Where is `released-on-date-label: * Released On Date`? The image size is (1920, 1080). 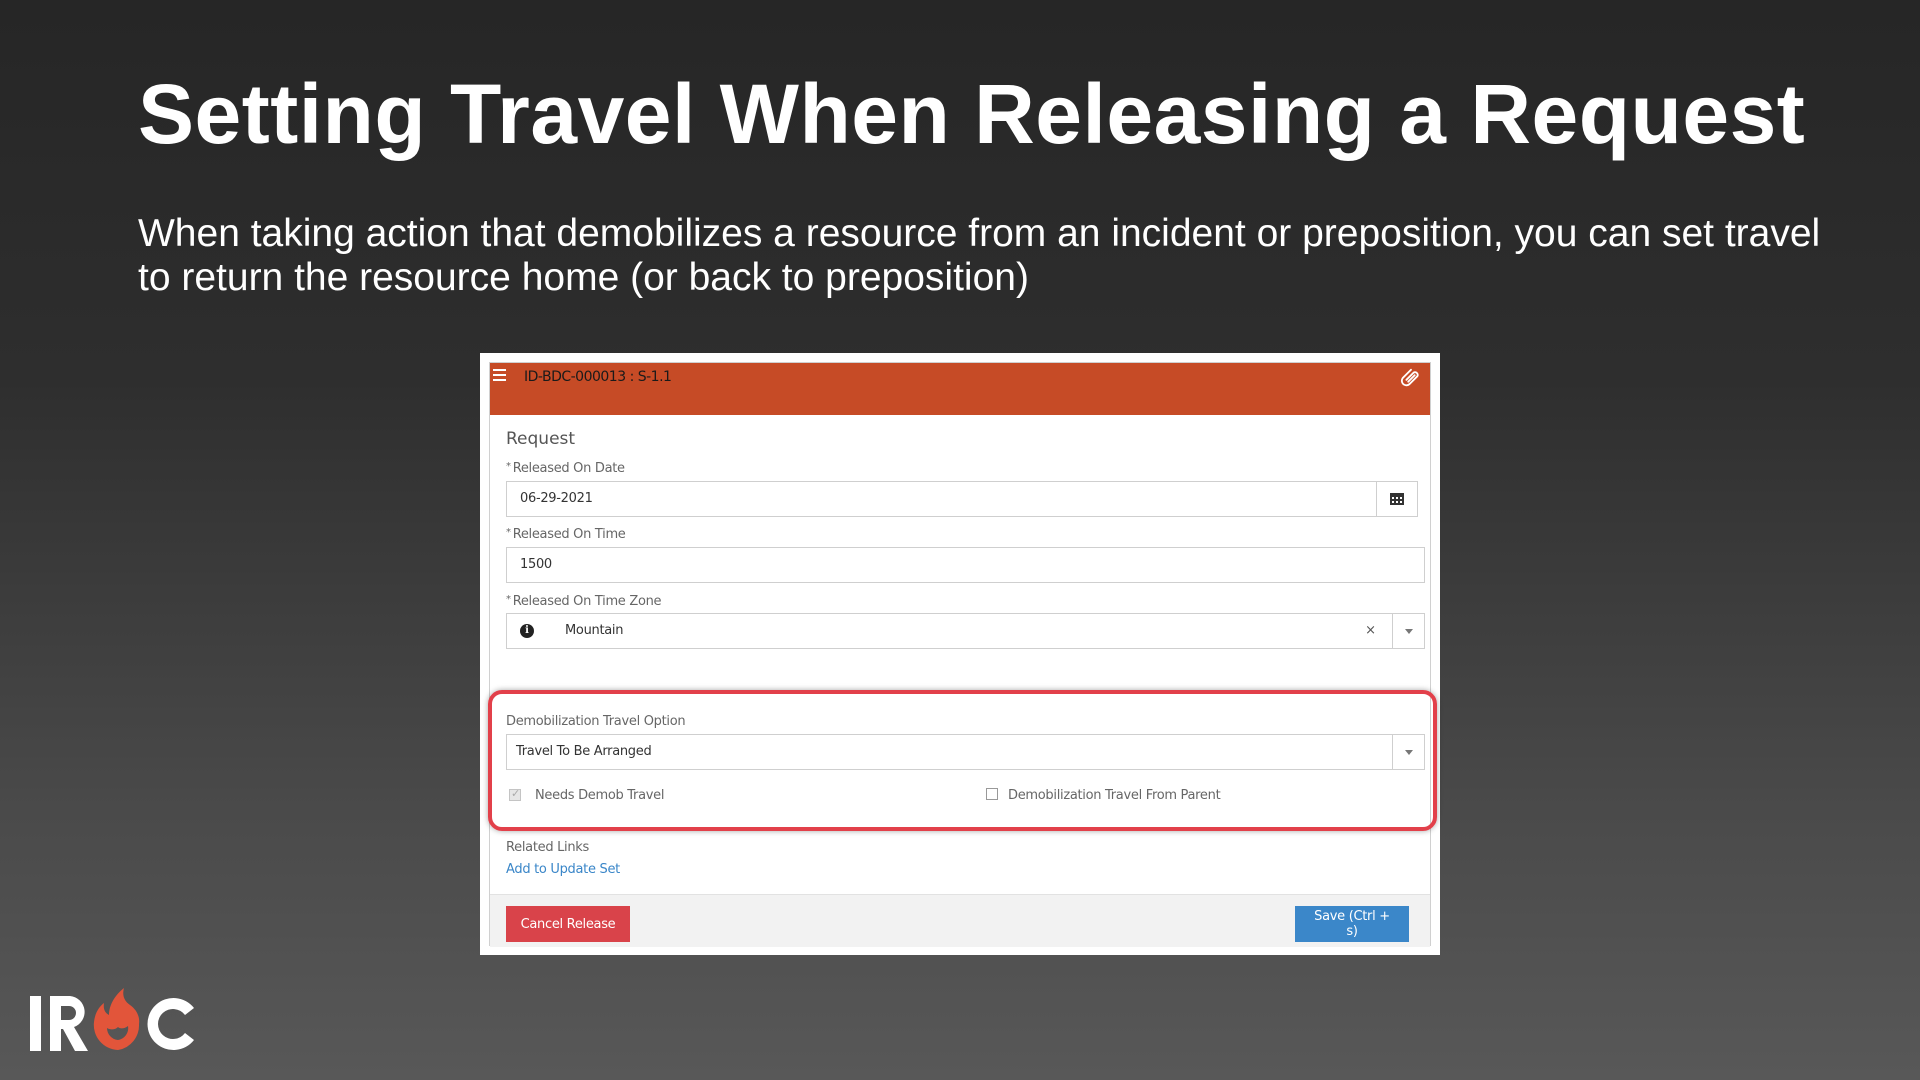
released-on-date-label: * Released On Date is located at coordinates (565, 468).